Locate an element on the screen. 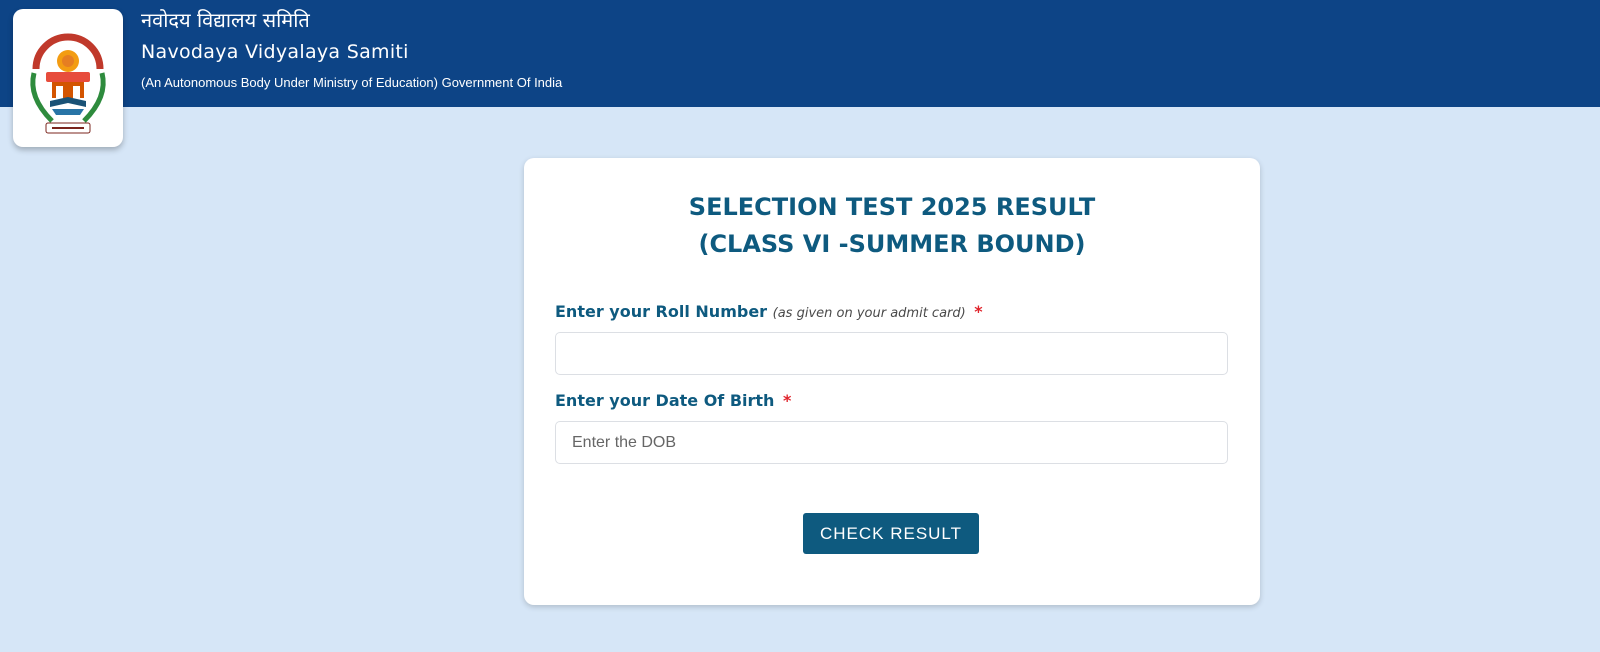  dob-input is located at coordinates (891, 442).